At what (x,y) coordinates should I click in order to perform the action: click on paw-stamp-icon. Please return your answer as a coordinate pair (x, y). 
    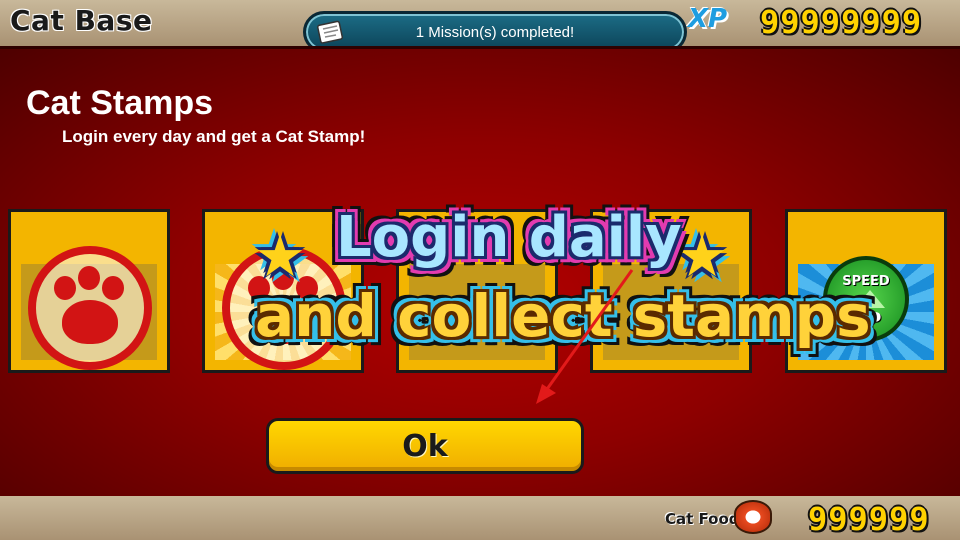
    Looking at the image, I should click on (90, 308).